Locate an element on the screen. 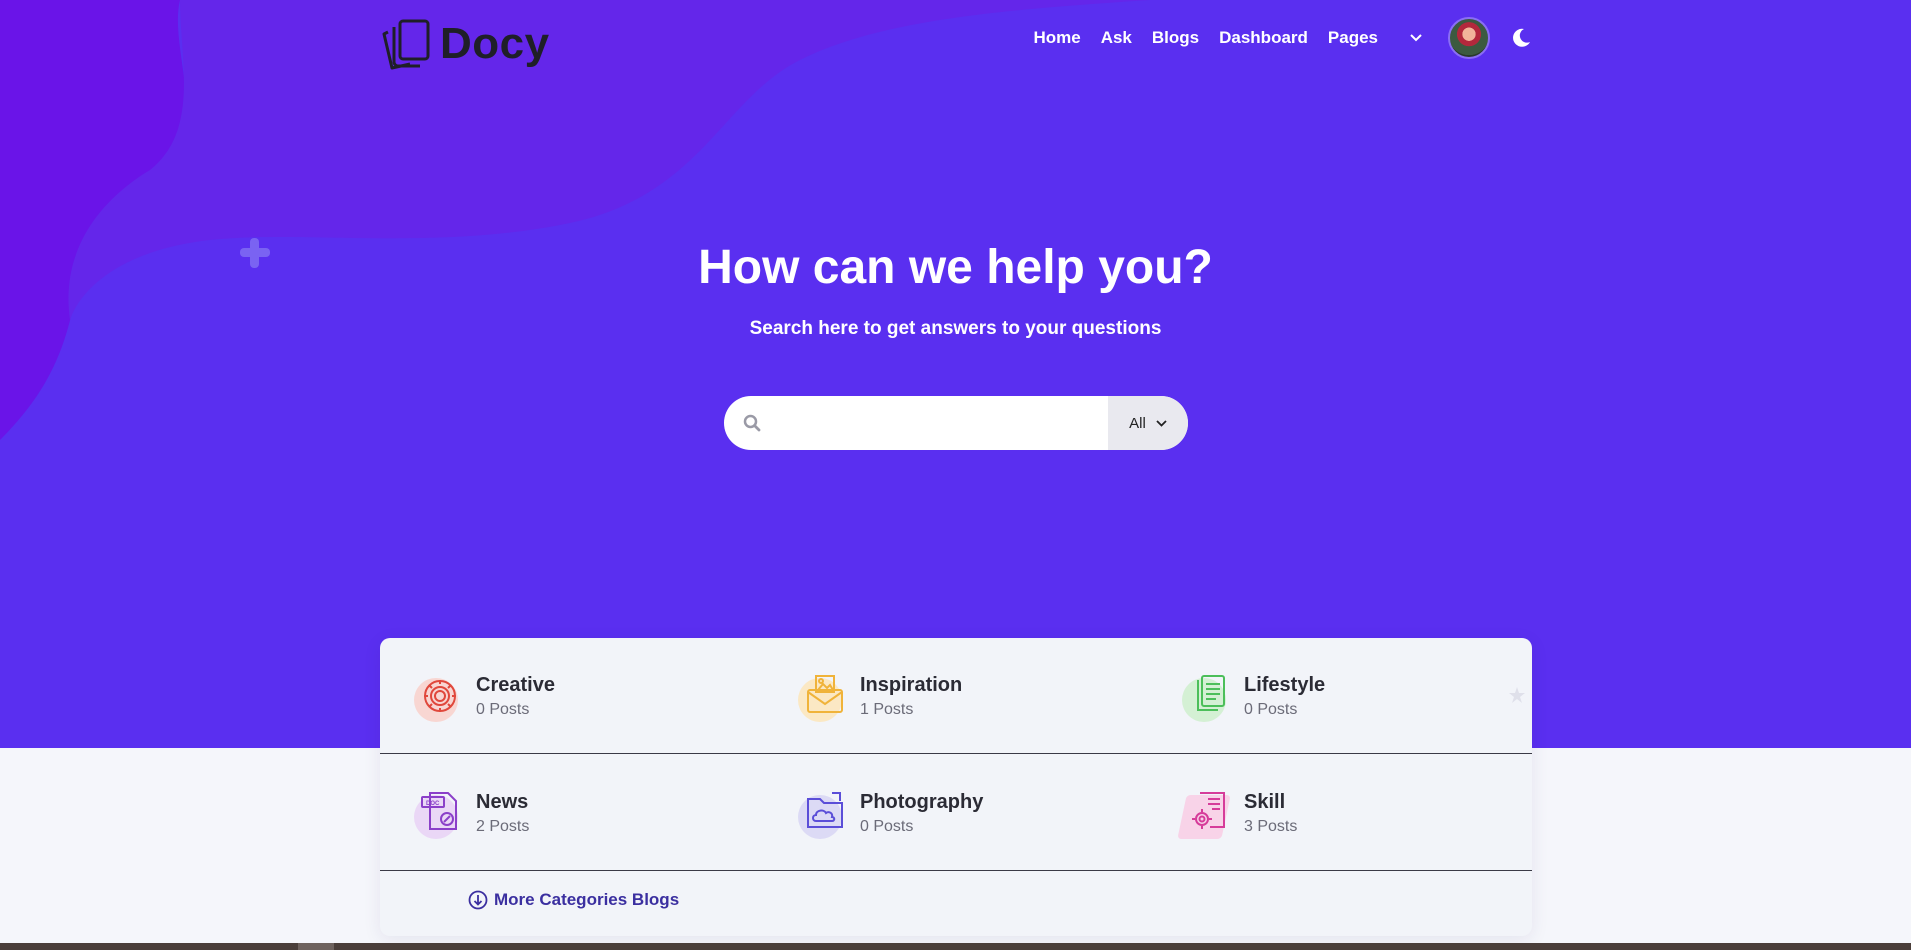  category-name: Skill is located at coordinates (1265, 801).